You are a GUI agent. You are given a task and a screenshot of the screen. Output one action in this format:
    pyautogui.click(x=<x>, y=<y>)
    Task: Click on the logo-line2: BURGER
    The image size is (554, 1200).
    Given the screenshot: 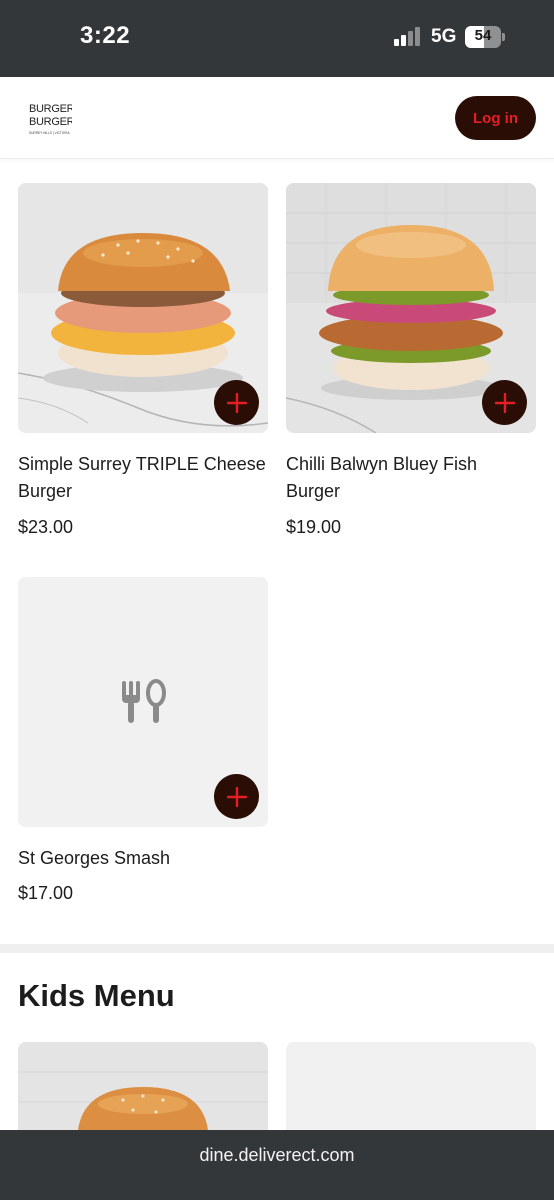 What is the action you would take?
    pyautogui.click(x=50, y=122)
    